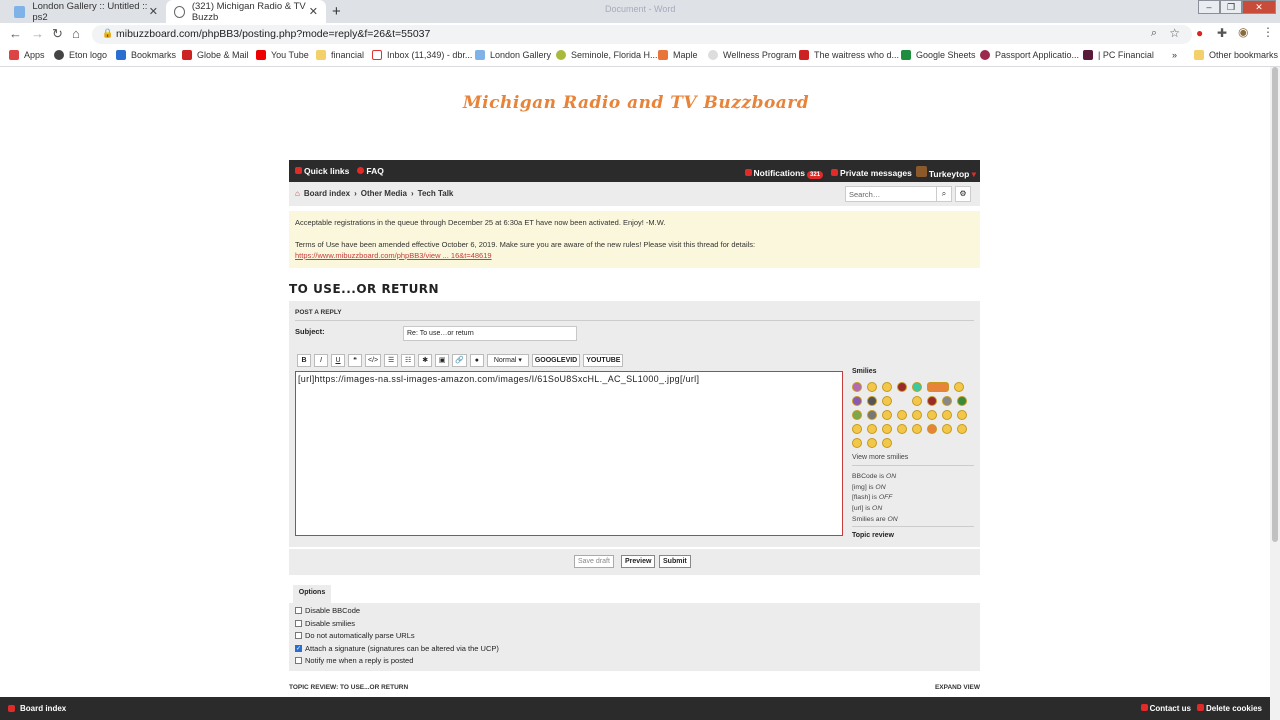 The height and width of the screenshot is (720, 1280). Describe the element at coordinates (635, 103) in the screenshot. I see `site-logo: Michigan Radio and TV Buzzboard` at that location.